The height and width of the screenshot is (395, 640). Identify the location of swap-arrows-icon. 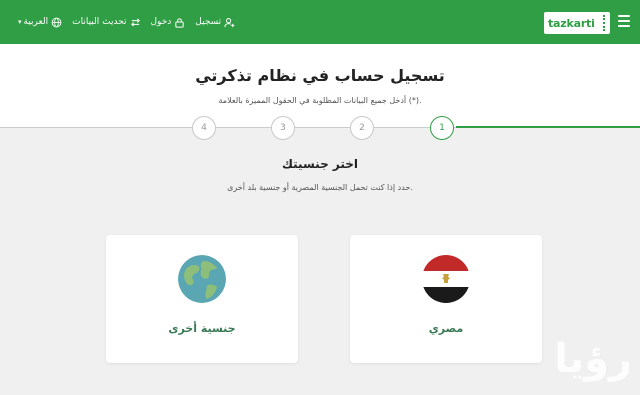
(135, 22).